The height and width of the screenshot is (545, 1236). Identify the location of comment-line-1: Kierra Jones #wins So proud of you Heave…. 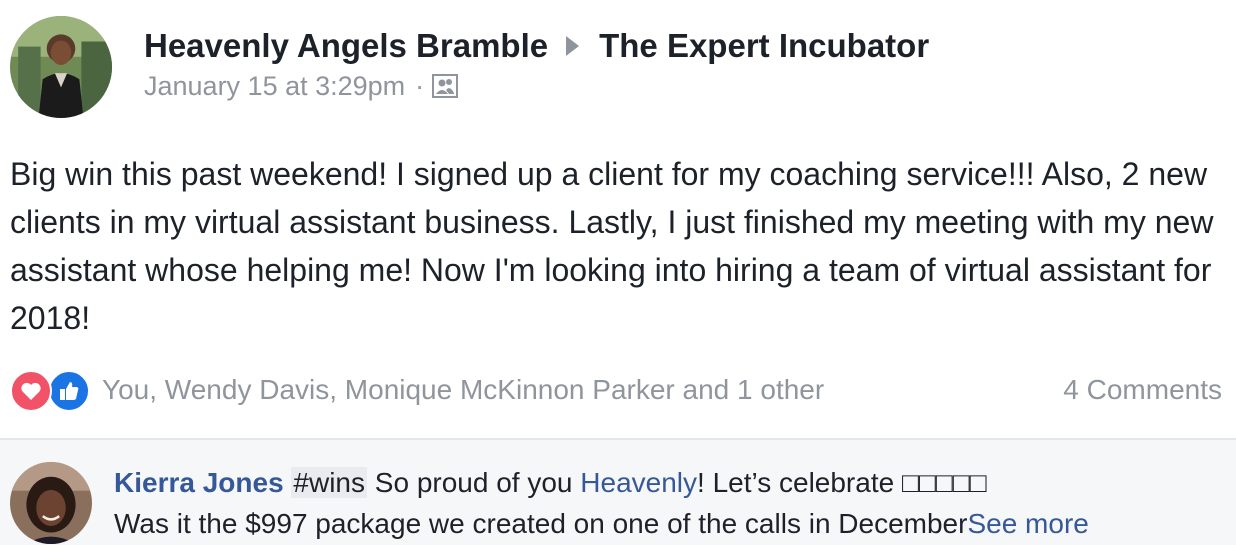
(669, 482).